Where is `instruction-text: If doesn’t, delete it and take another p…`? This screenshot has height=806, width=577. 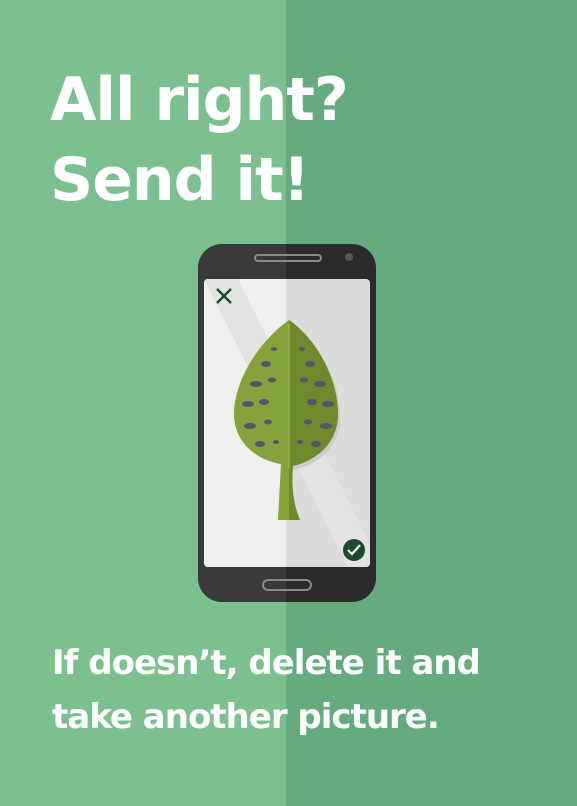 instruction-text: If doesn’t, delete it and take another p… is located at coordinates (266, 690).